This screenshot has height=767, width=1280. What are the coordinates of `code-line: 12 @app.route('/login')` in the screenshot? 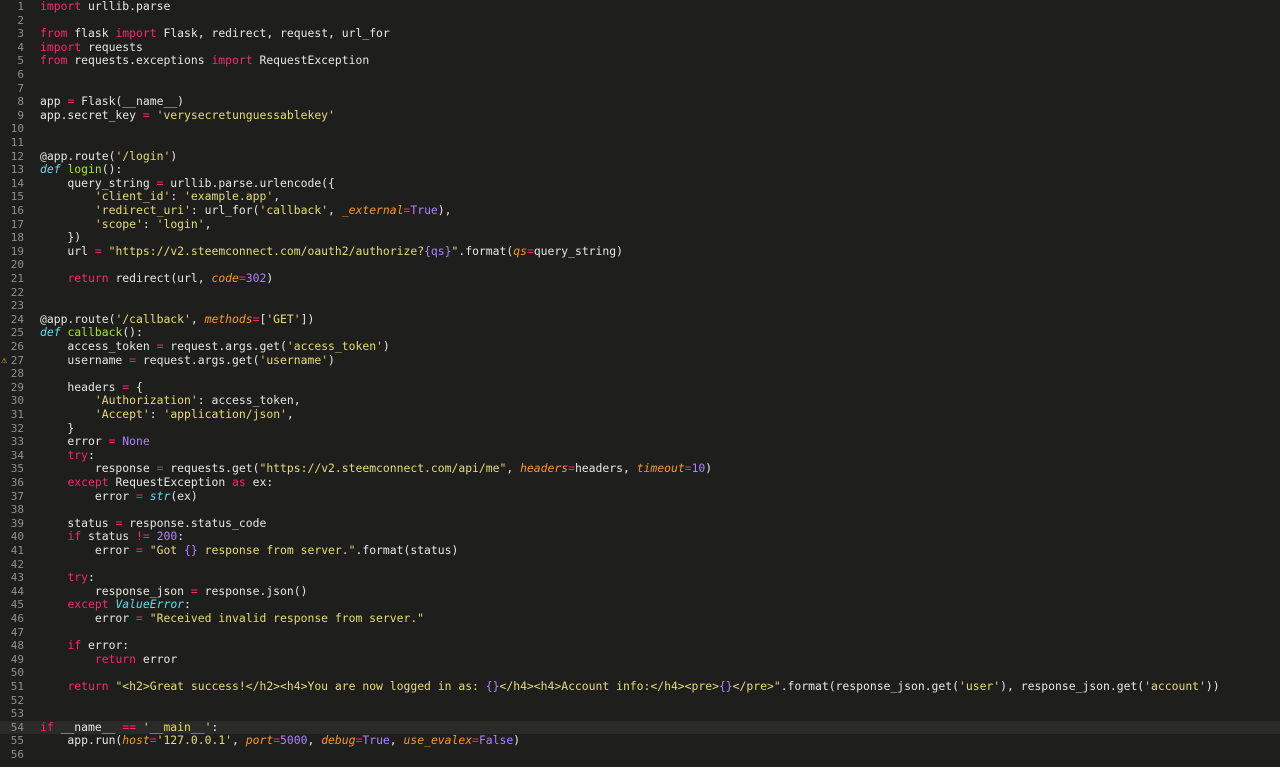 It's located at (640, 156).